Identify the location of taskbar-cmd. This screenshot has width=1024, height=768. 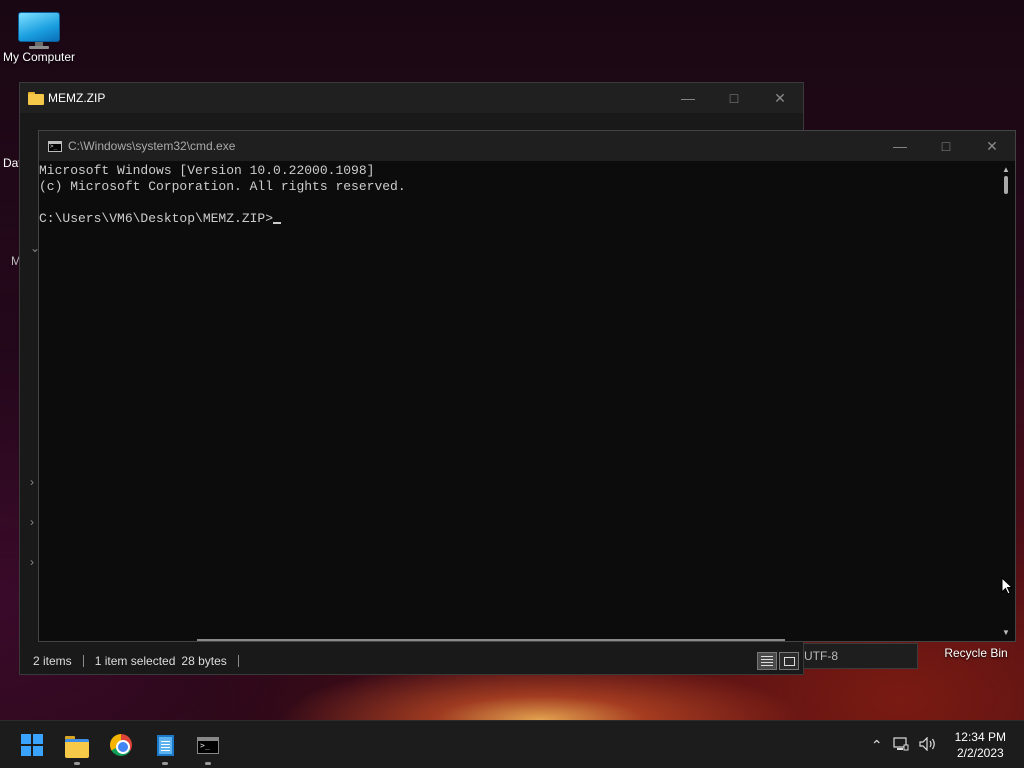
(208, 747).